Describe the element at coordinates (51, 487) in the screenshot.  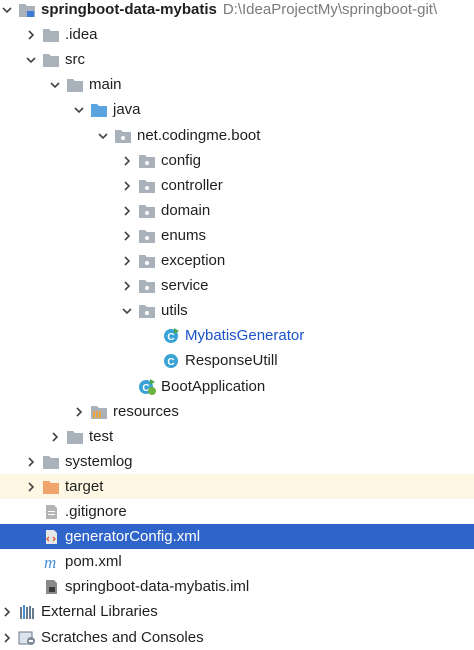
I see `excluded-folder-icon` at that location.